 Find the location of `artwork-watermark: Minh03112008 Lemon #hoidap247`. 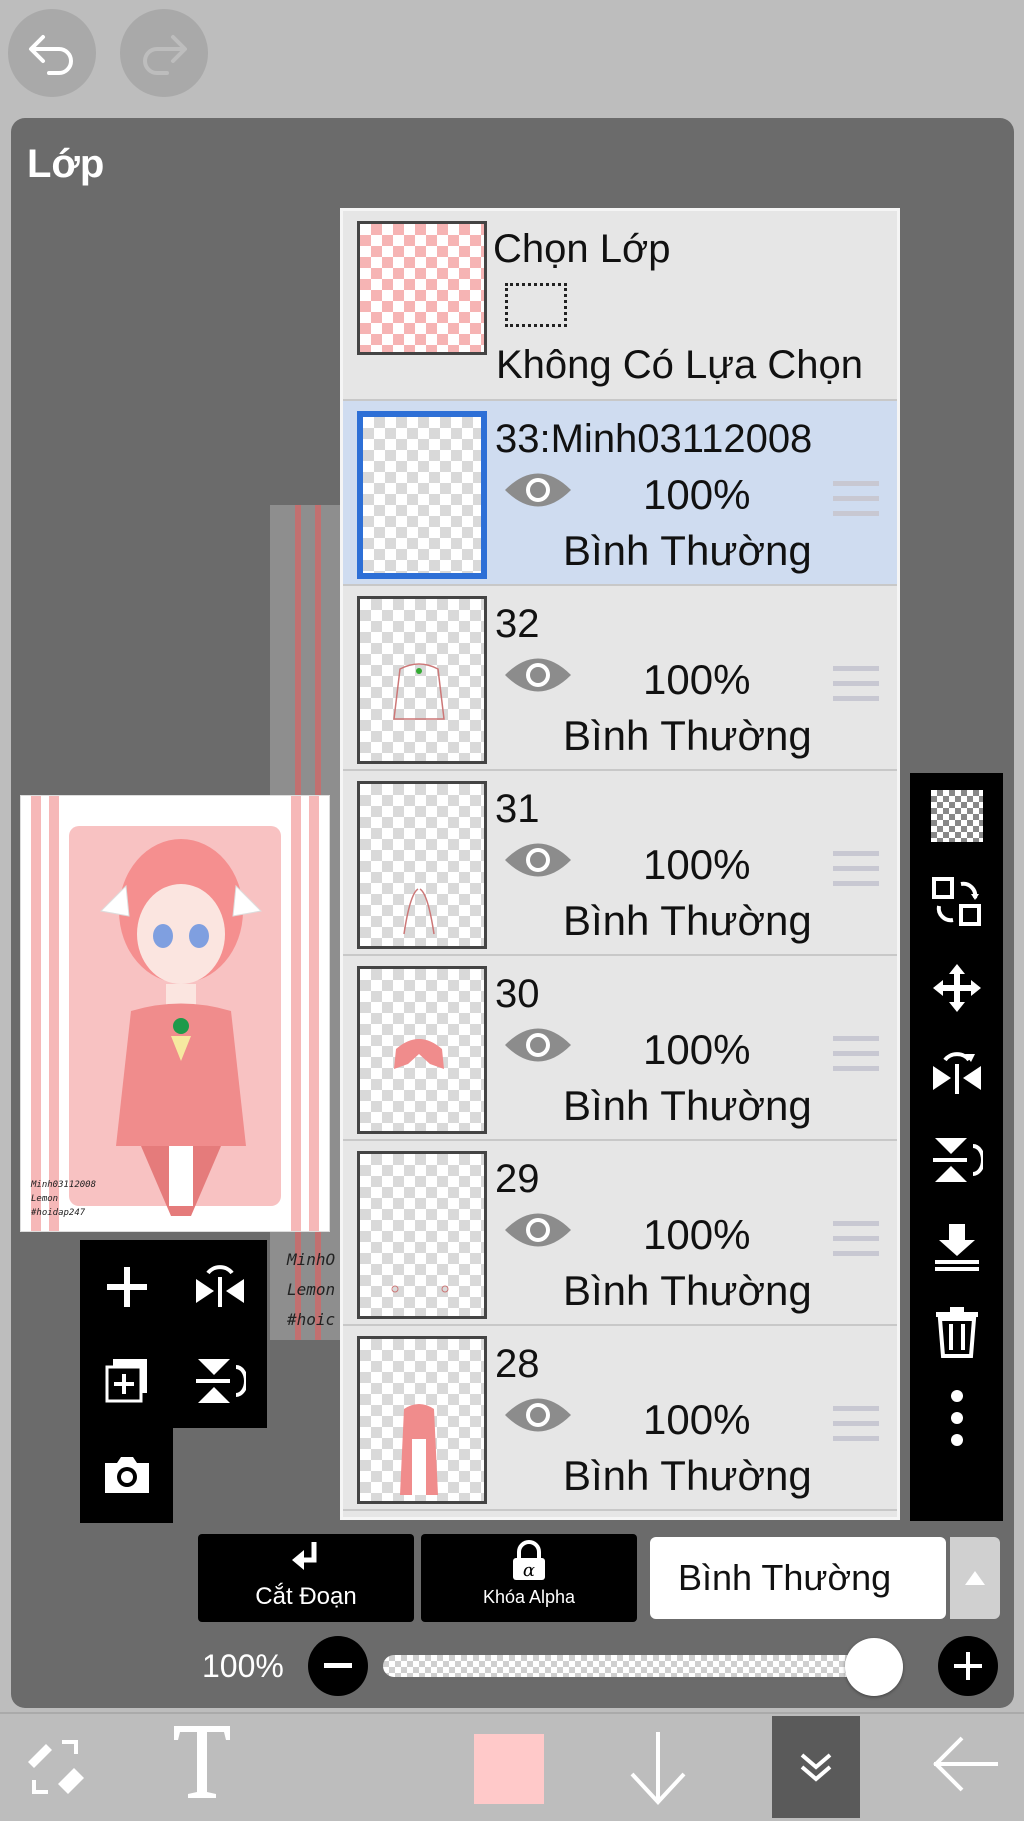

artwork-watermark: Minh03112008 Lemon #hoidap247 is located at coordinates (63, 1199).